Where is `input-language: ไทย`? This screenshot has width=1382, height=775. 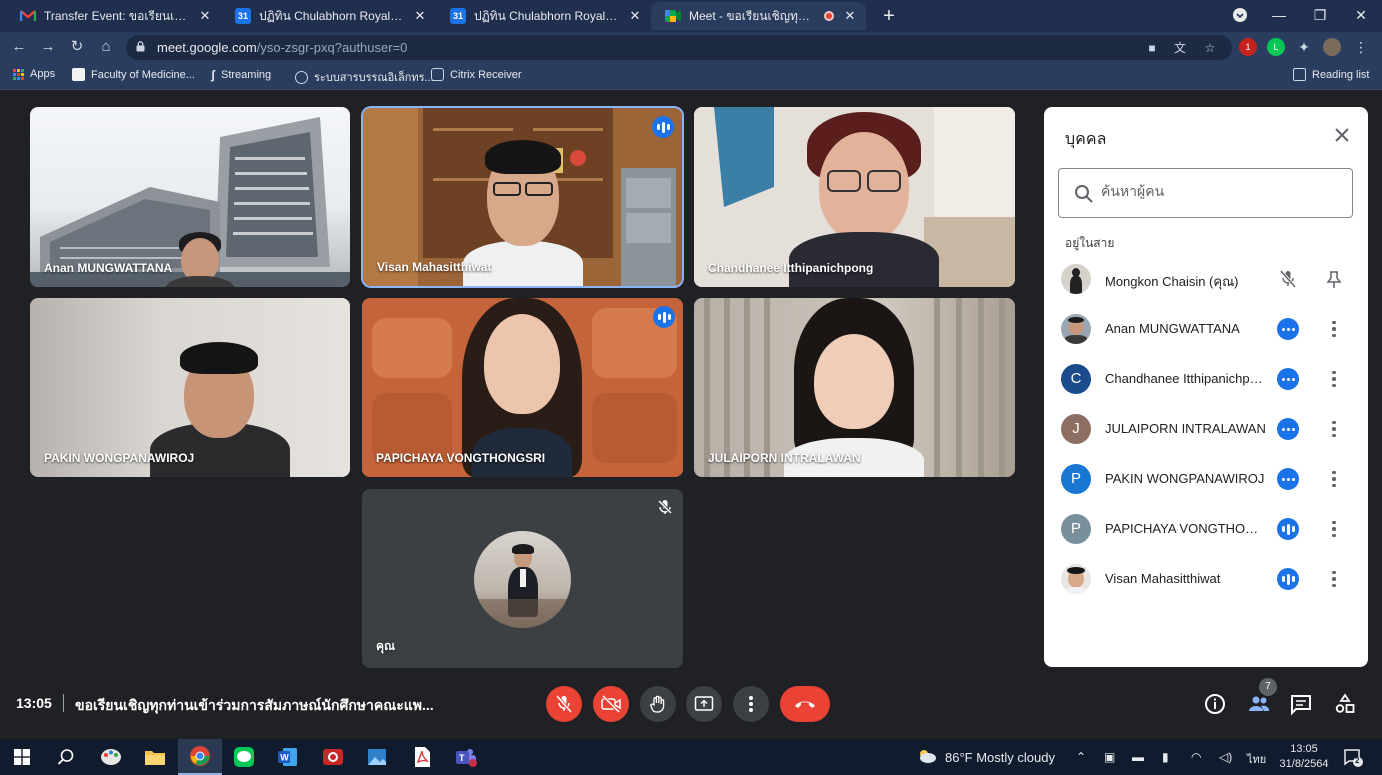
input-language: ไทย is located at coordinates (1256, 759).